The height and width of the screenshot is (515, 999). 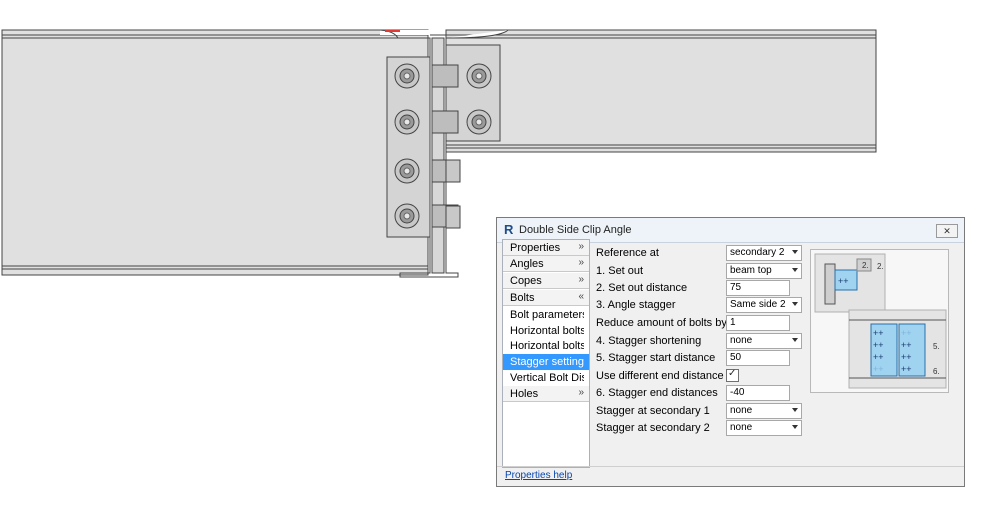 I want to click on field-label: 5. Stagger start distance, so click(x=656, y=358).